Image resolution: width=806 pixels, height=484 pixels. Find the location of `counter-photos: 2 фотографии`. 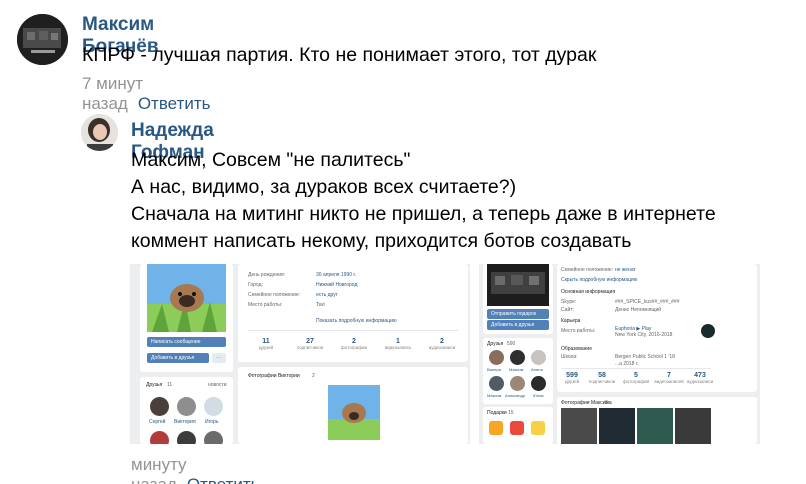

counter-photos: 2 фотографии is located at coordinates (354, 344).